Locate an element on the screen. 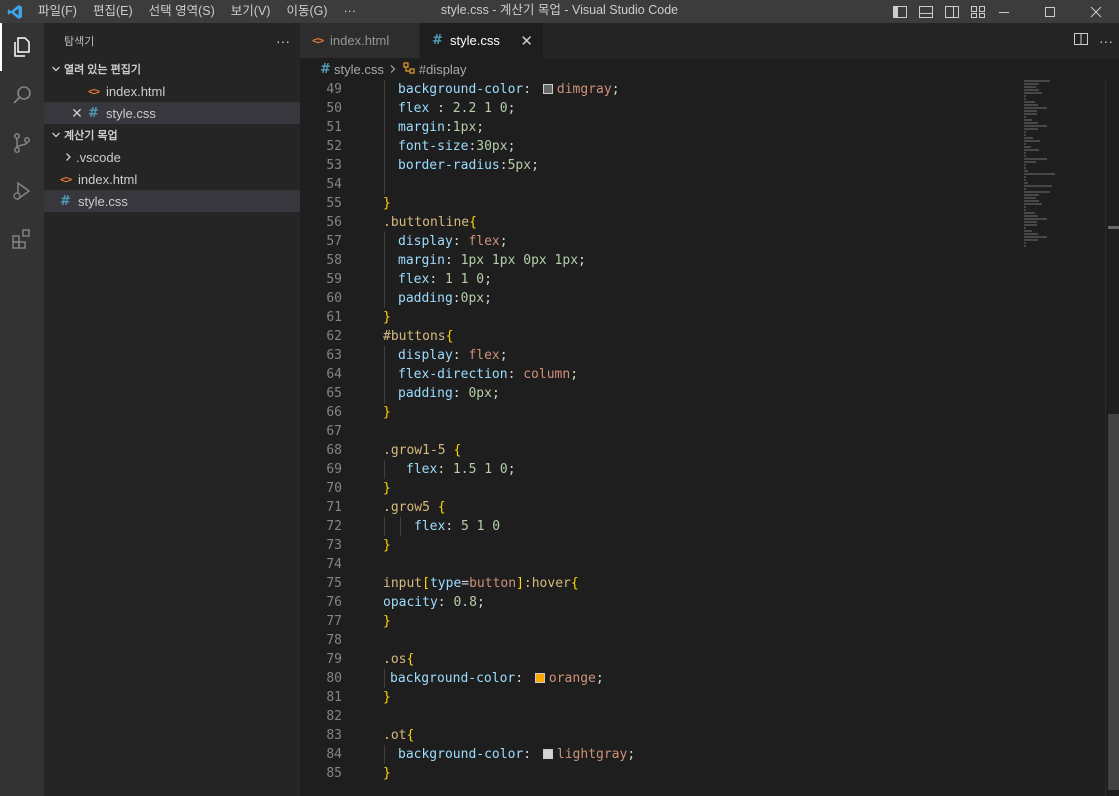 The height and width of the screenshot is (796, 1119). tab-style-css: # style.css ✕ is located at coordinates (482, 40).